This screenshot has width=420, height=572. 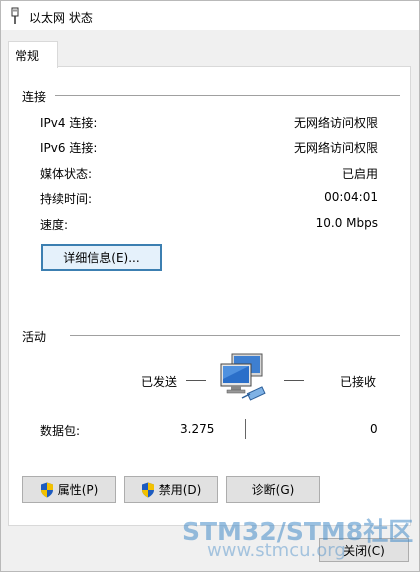 What do you see at coordinates (346, 223) in the screenshot?
I see `speed-value: 10.0 Mbps` at bounding box center [346, 223].